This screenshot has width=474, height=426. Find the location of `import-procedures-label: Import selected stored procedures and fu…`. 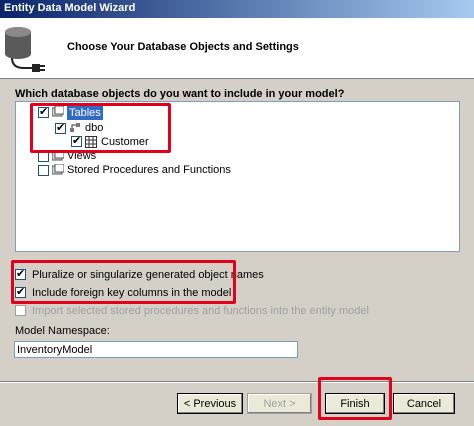

import-procedures-label: Import selected stored procedures and fu… is located at coordinates (200, 311).